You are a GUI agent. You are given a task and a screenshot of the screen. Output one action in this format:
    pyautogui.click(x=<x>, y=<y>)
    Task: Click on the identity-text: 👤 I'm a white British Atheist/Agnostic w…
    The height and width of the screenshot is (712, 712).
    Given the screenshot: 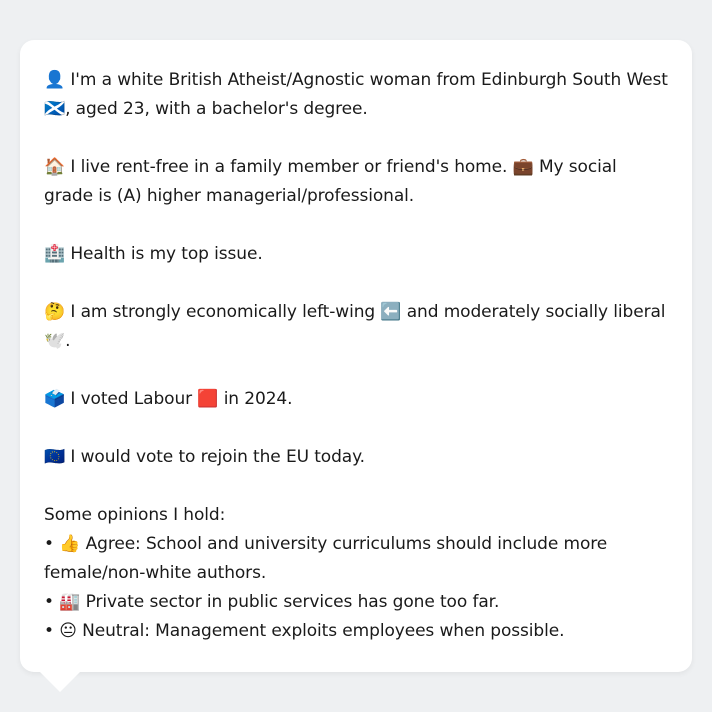 What is the action you would take?
    pyautogui.click(x=356, y=94)
    